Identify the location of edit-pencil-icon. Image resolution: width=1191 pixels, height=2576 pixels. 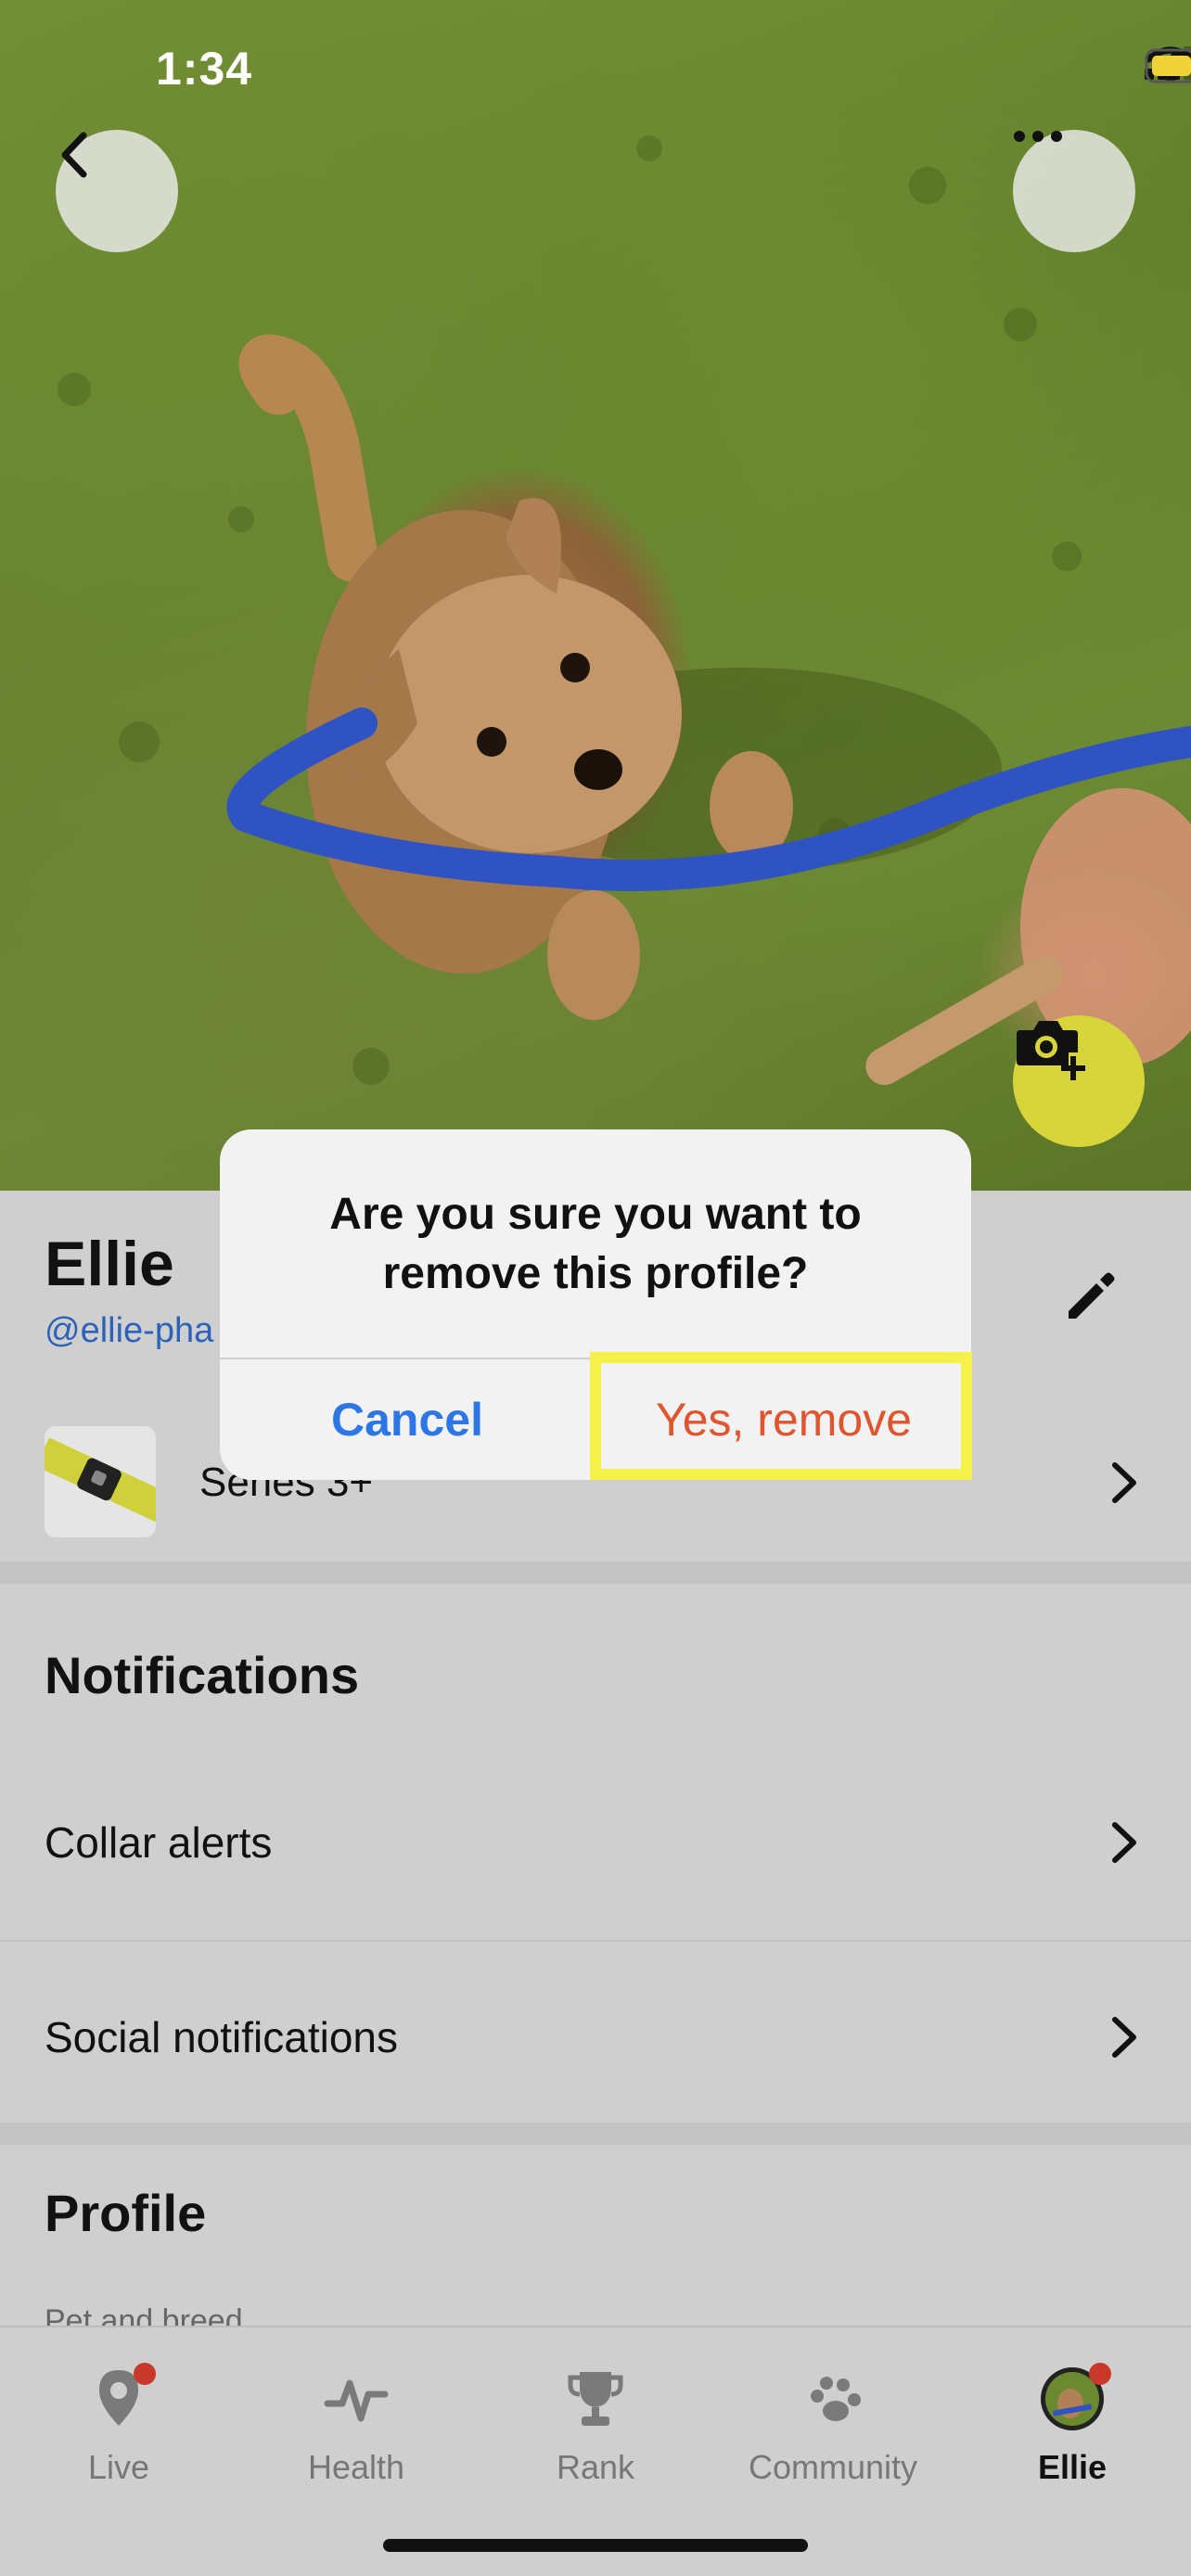
(1089, 1297).